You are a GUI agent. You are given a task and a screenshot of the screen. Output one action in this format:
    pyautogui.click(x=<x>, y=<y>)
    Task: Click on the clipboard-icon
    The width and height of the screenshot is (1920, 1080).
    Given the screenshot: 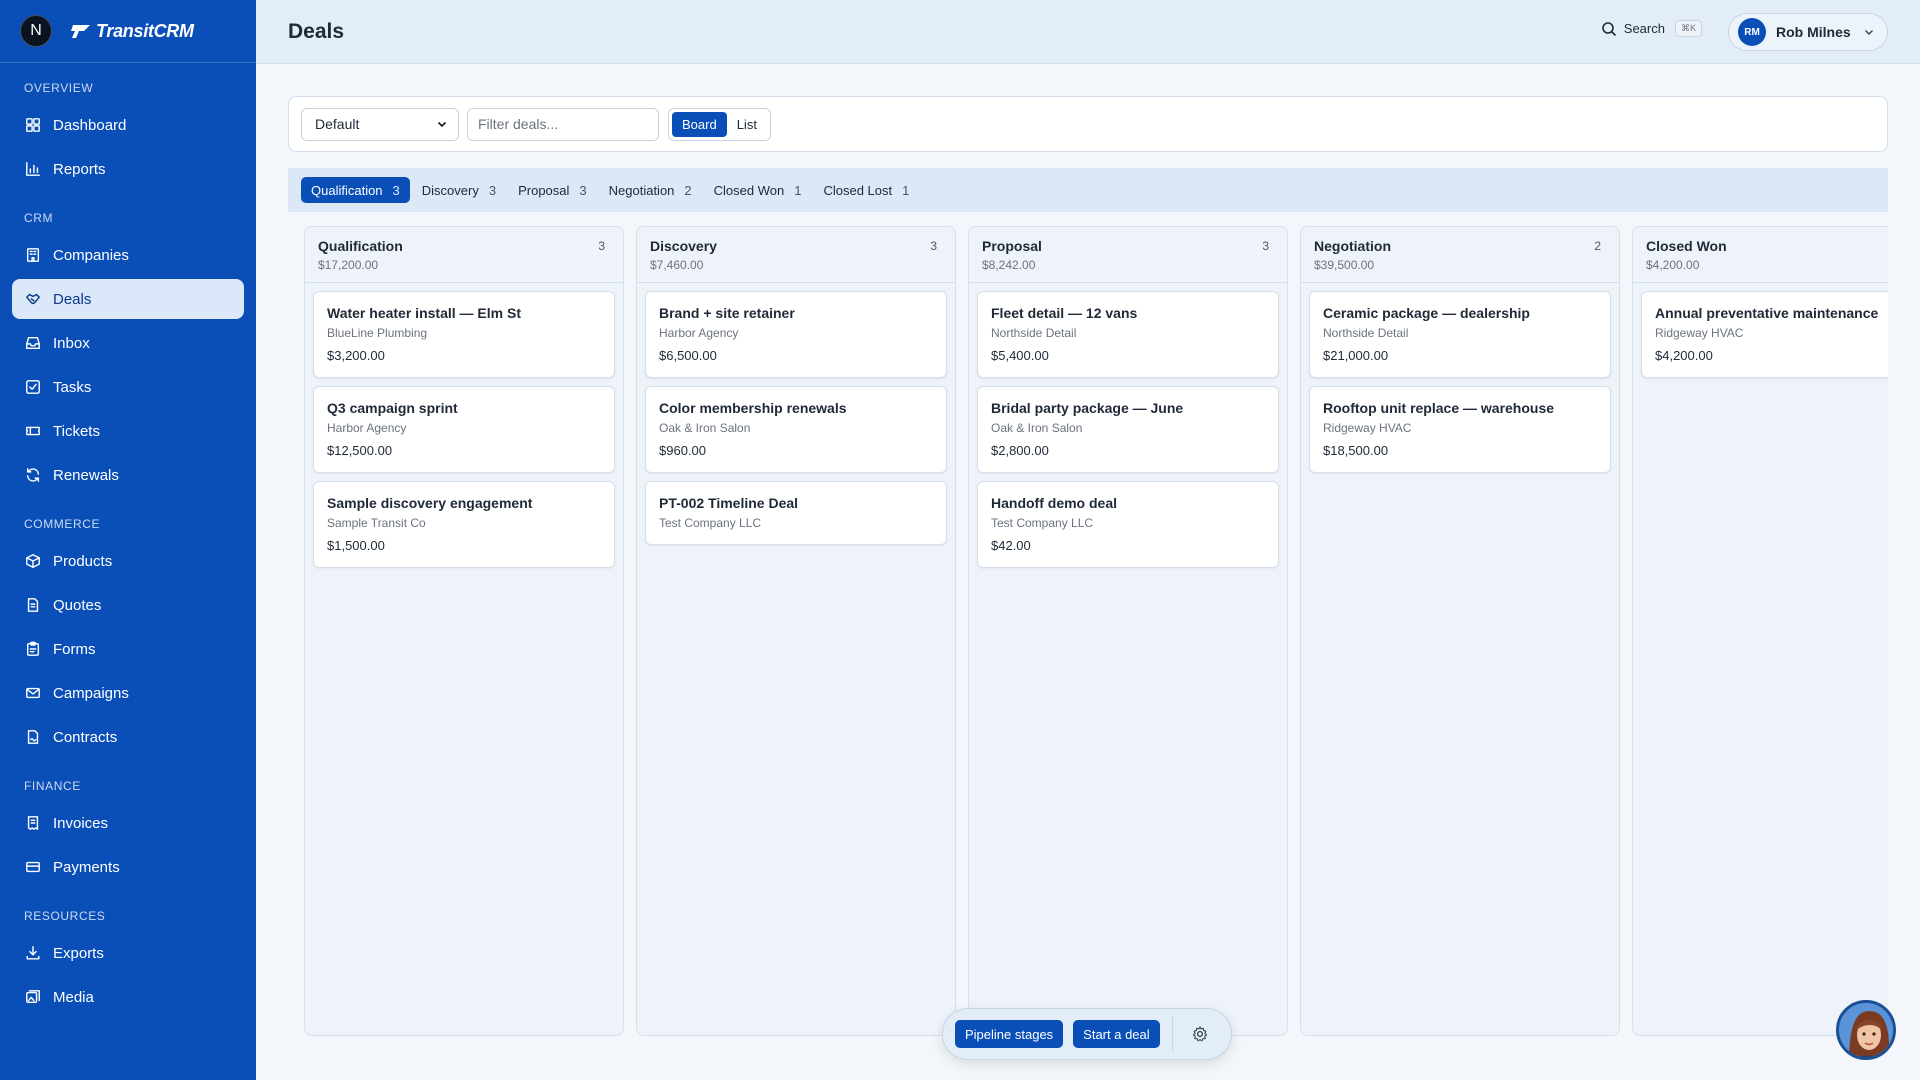 What is the action you would take?
    pyautogui.click(x=33, y=649)
    